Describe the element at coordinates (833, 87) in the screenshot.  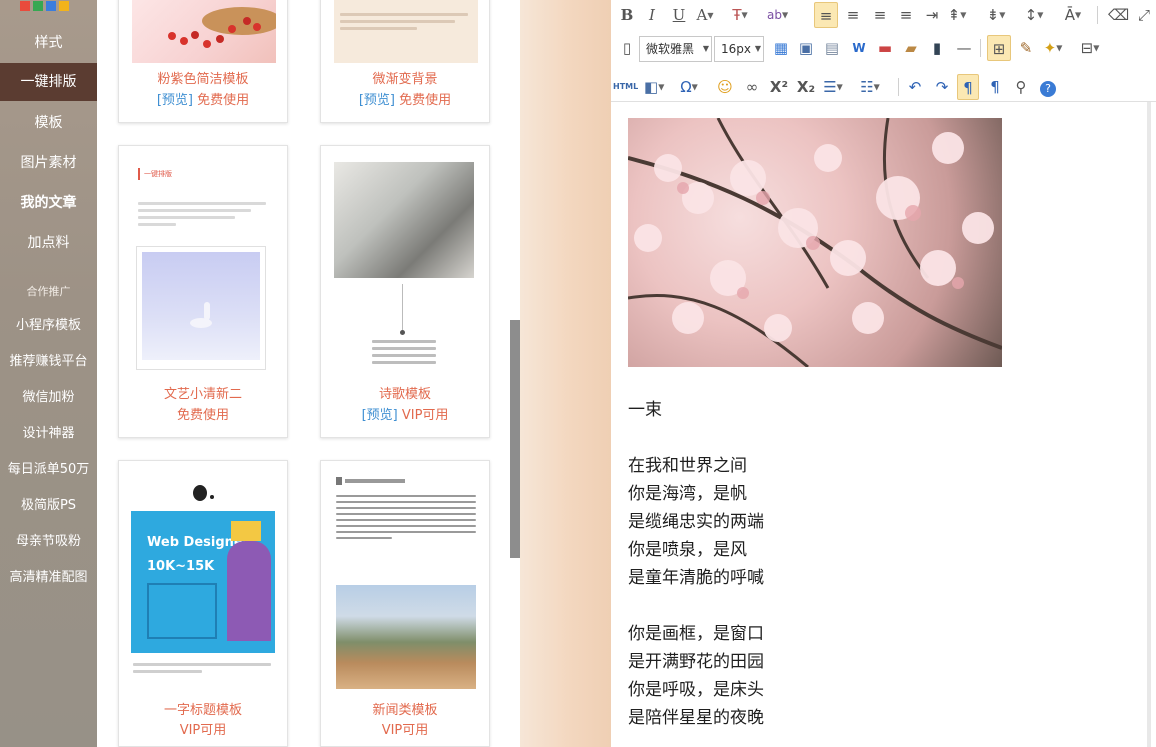
I see `ordered-list-icon: ☰▼` at that location.